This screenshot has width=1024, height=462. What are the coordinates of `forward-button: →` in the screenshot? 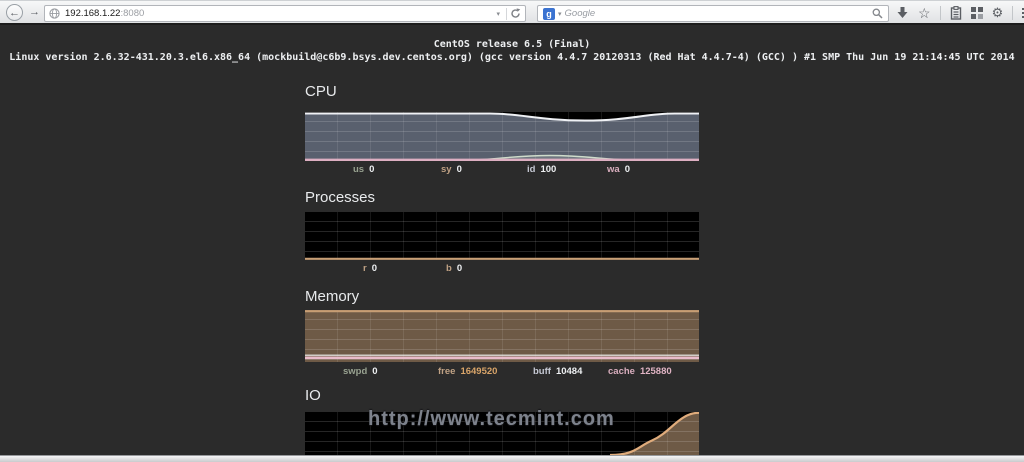 It's located at (34, 12).